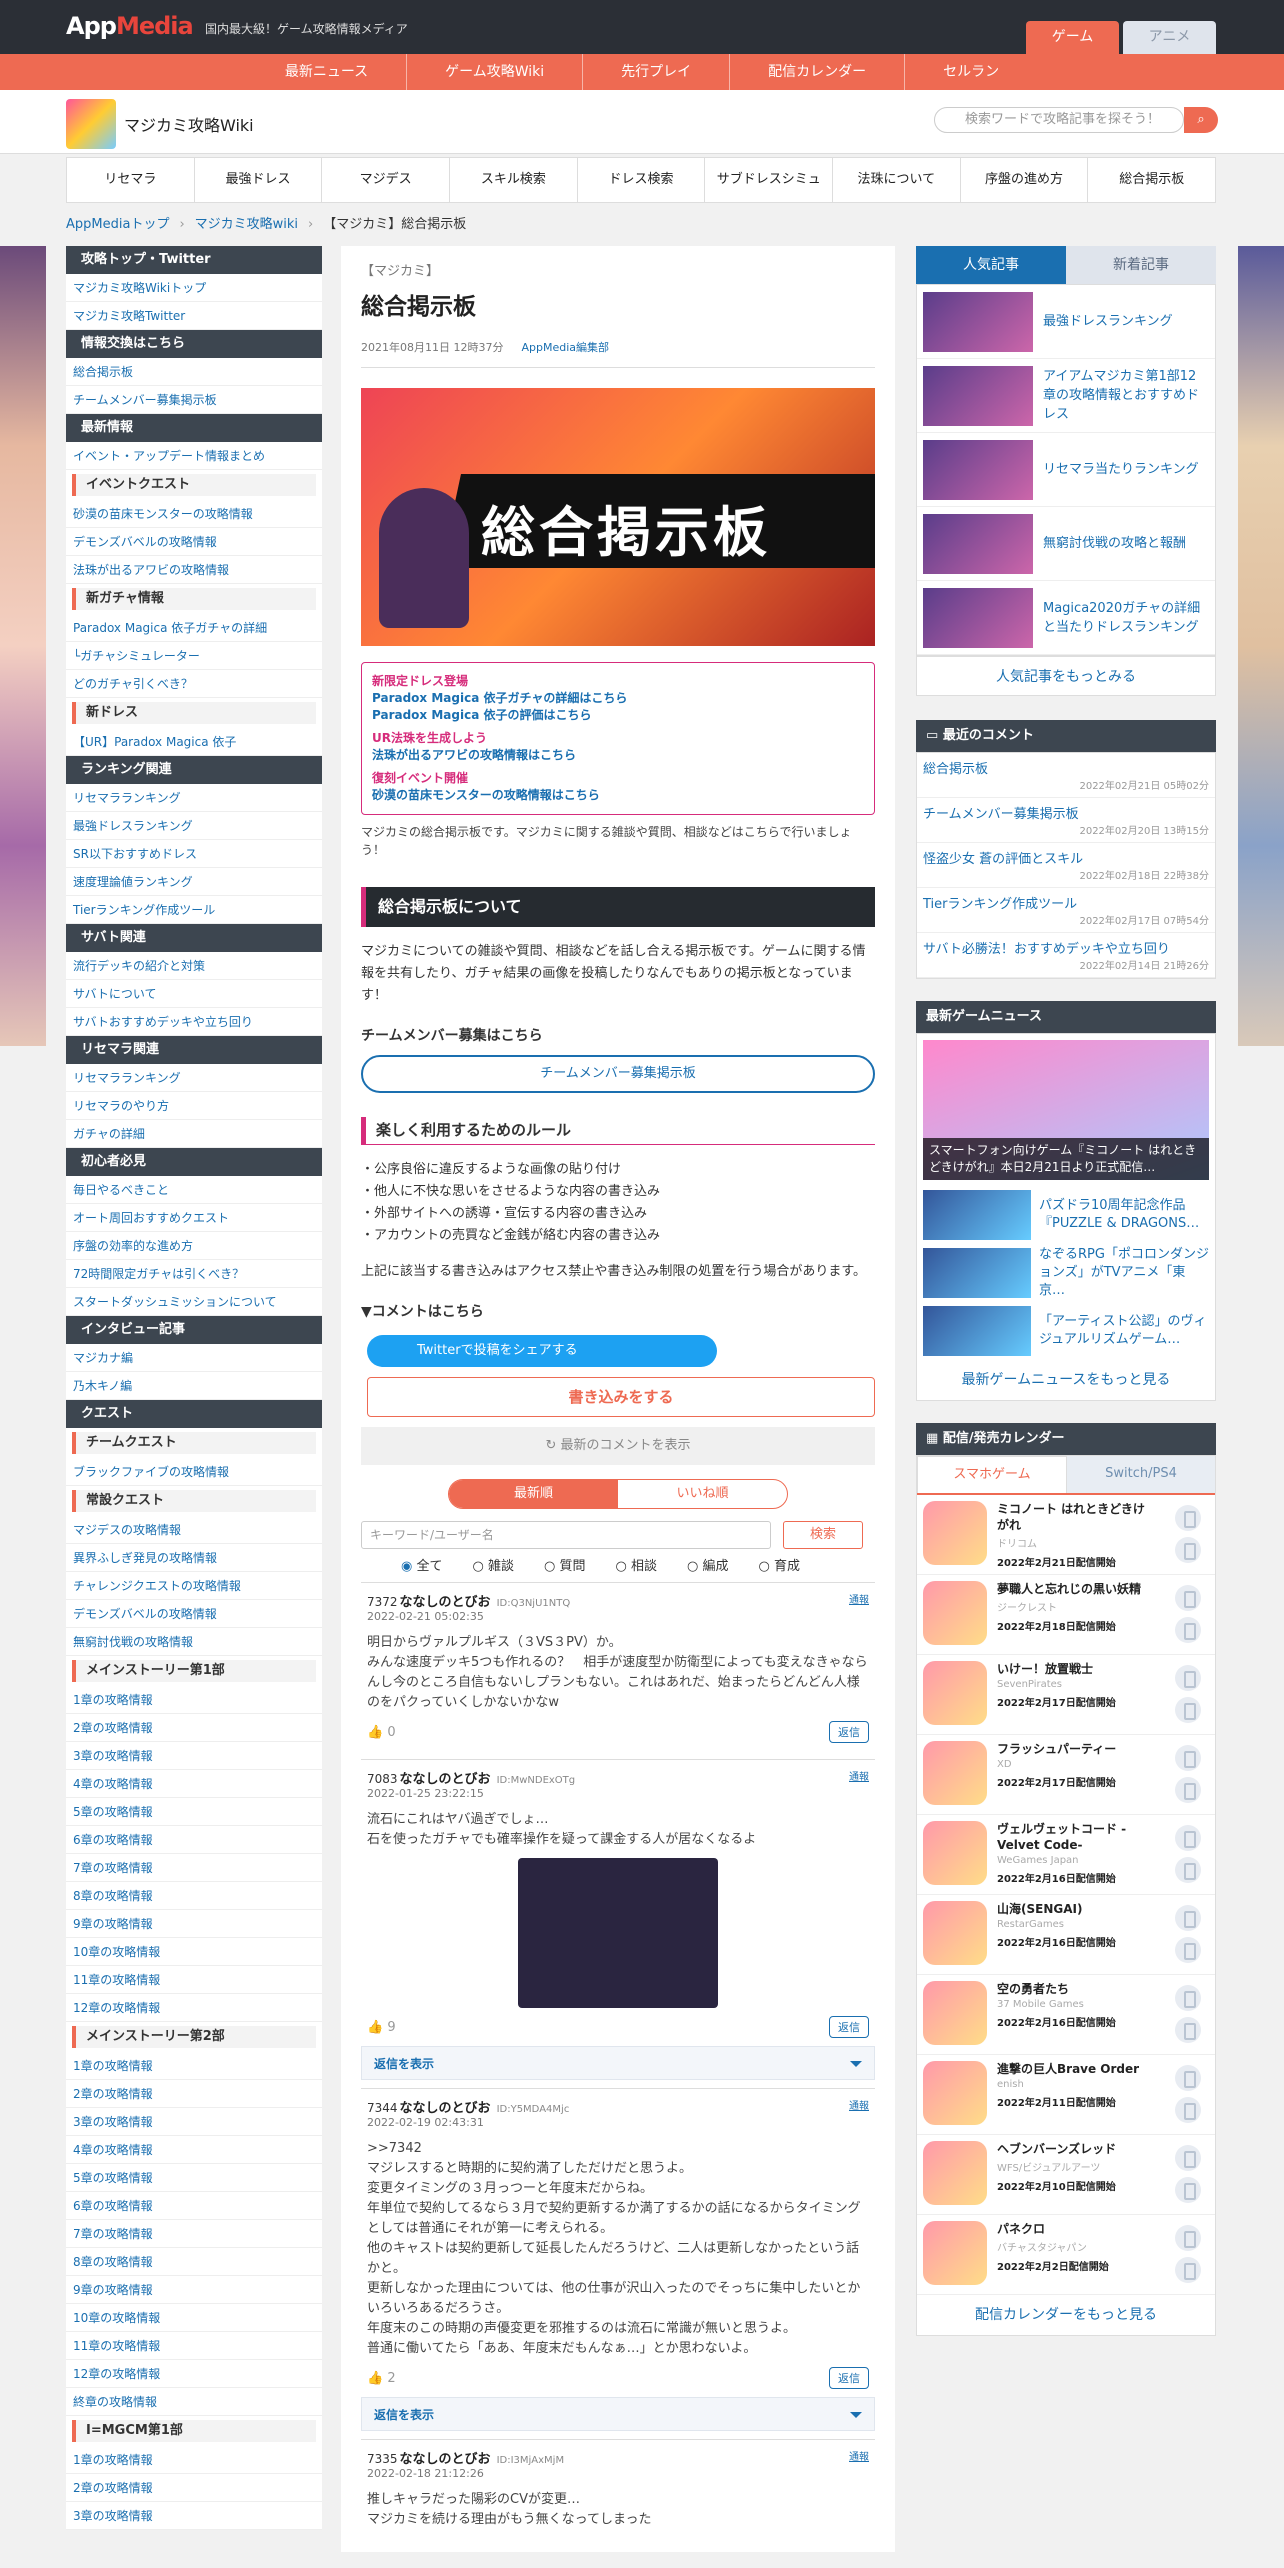 The width and height of the screenshot is (1284, 2568). I want to click on sidebar-link: デモンズバベルの攻略情報, so click(194, 542).